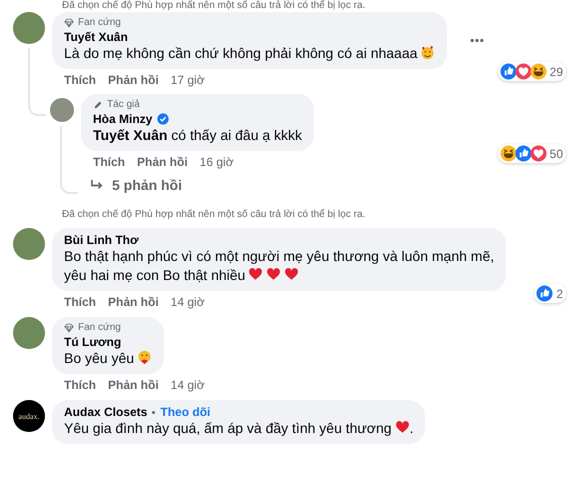 Image resolution: width=569 pixels, height=479 pixels. Describe the element at coordinates (98, 105) in the screenshot. I see `pencil-icon` at that location.